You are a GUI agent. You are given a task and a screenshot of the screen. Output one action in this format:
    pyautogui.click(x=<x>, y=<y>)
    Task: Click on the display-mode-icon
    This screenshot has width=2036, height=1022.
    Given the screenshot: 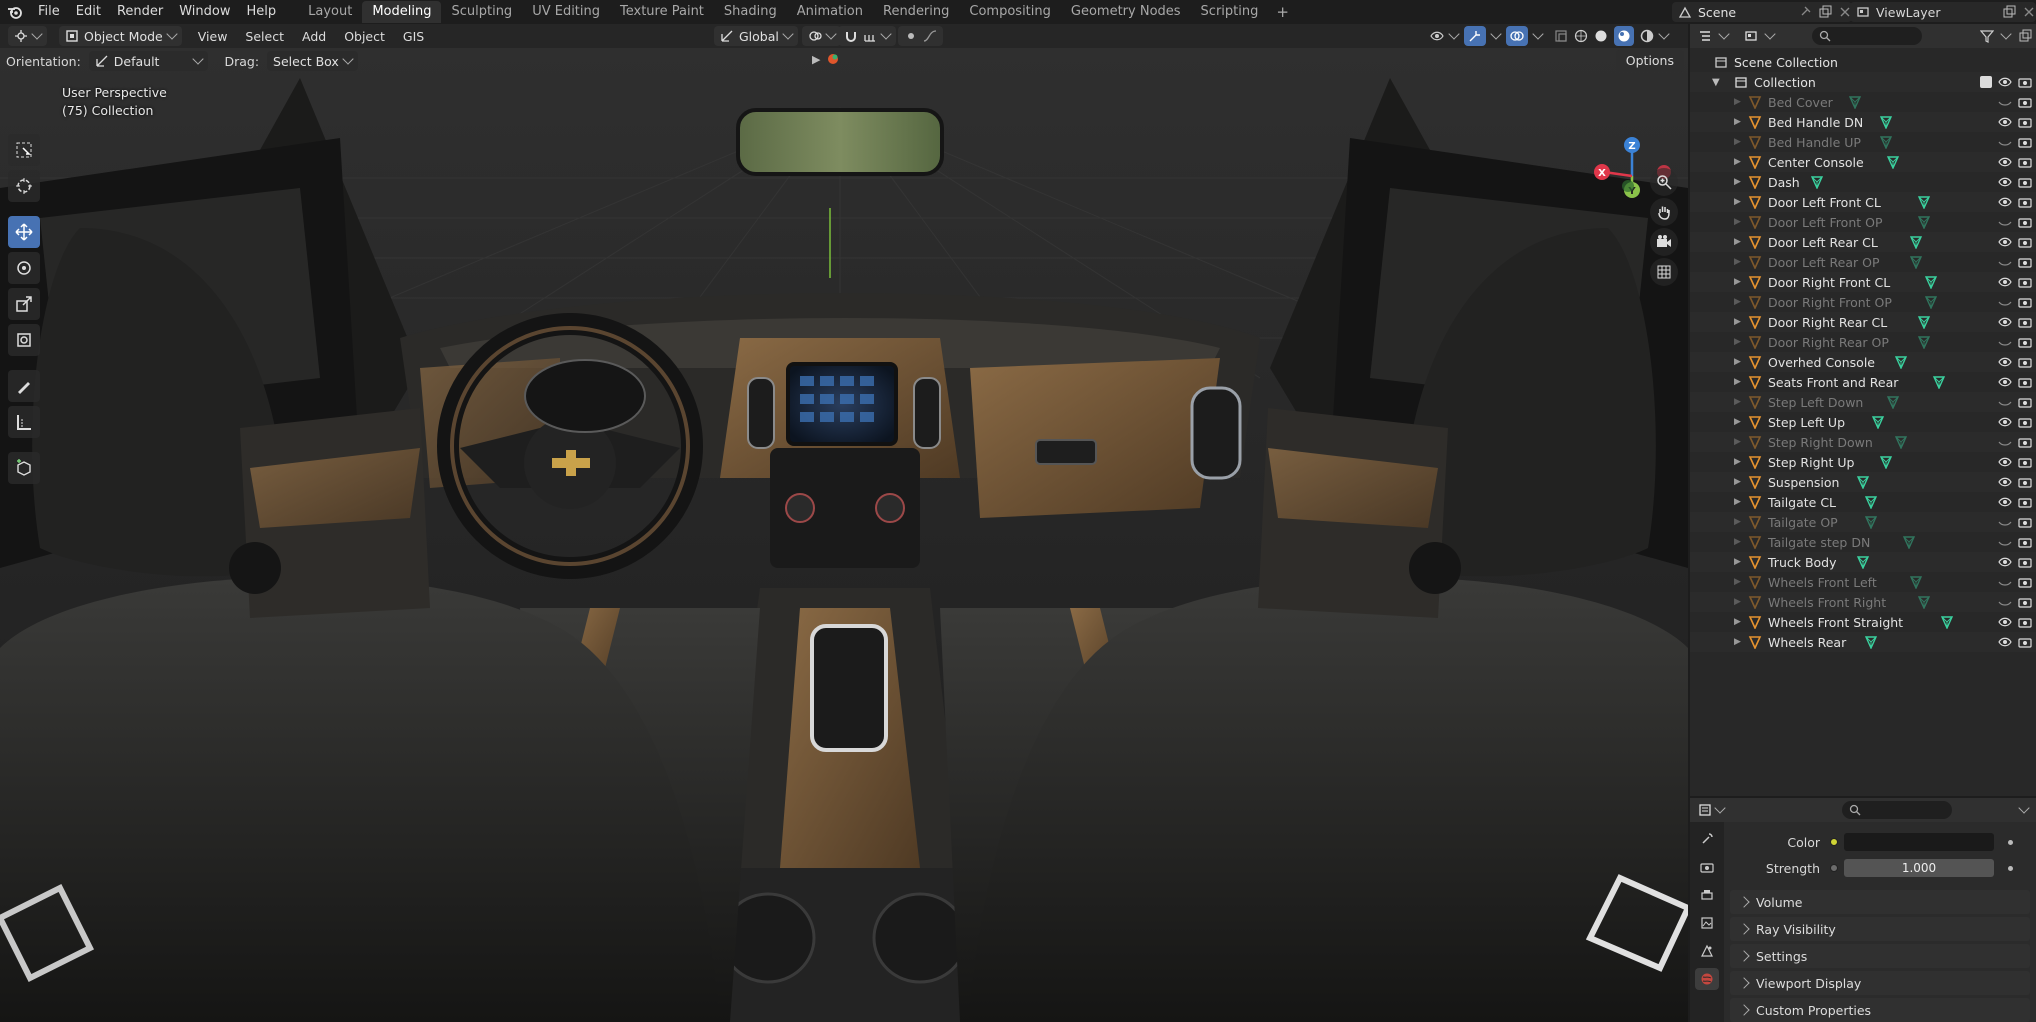 What is the action you would take?
    pyautogui.click(x=1751, y=36)
    